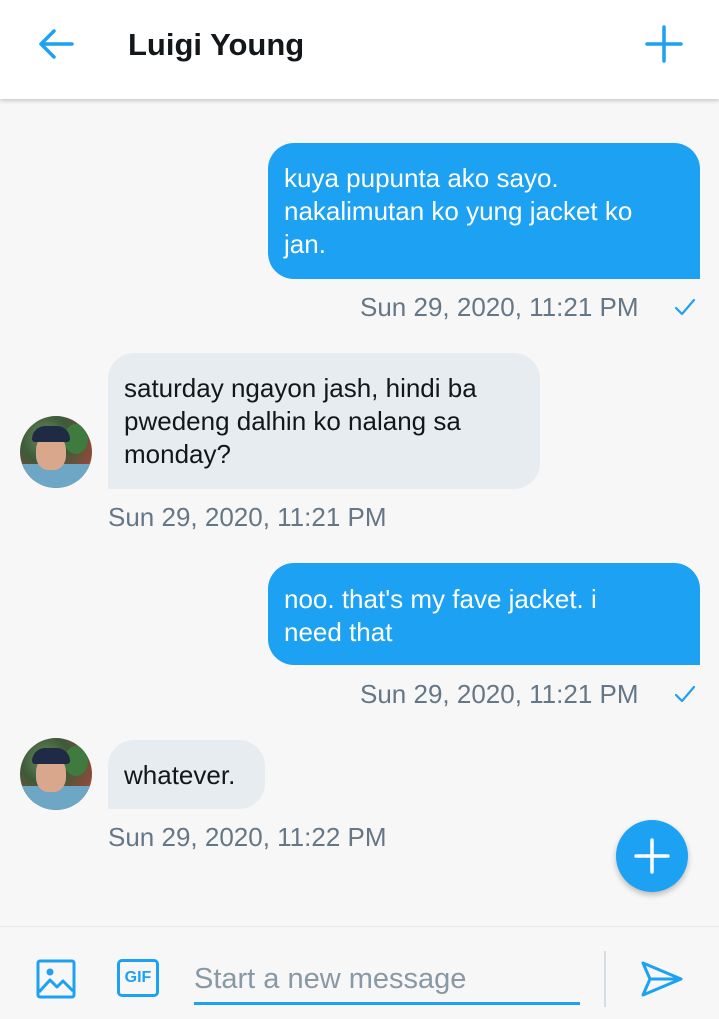 The width and height of the screenshot is (719, 1019). I want to click on arrow-left-icon, so click(56, 44).